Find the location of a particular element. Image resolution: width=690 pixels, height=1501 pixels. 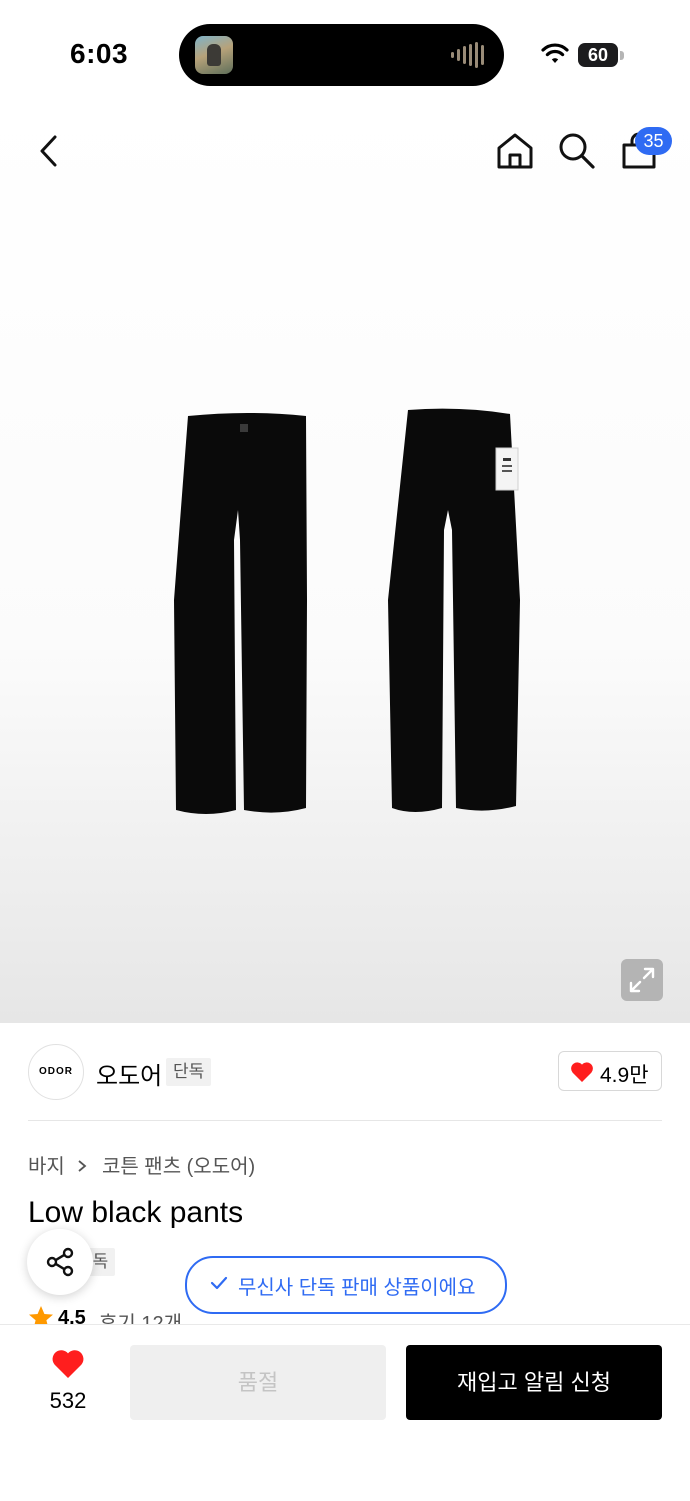

pants-front is located at coordinates (240, 613).